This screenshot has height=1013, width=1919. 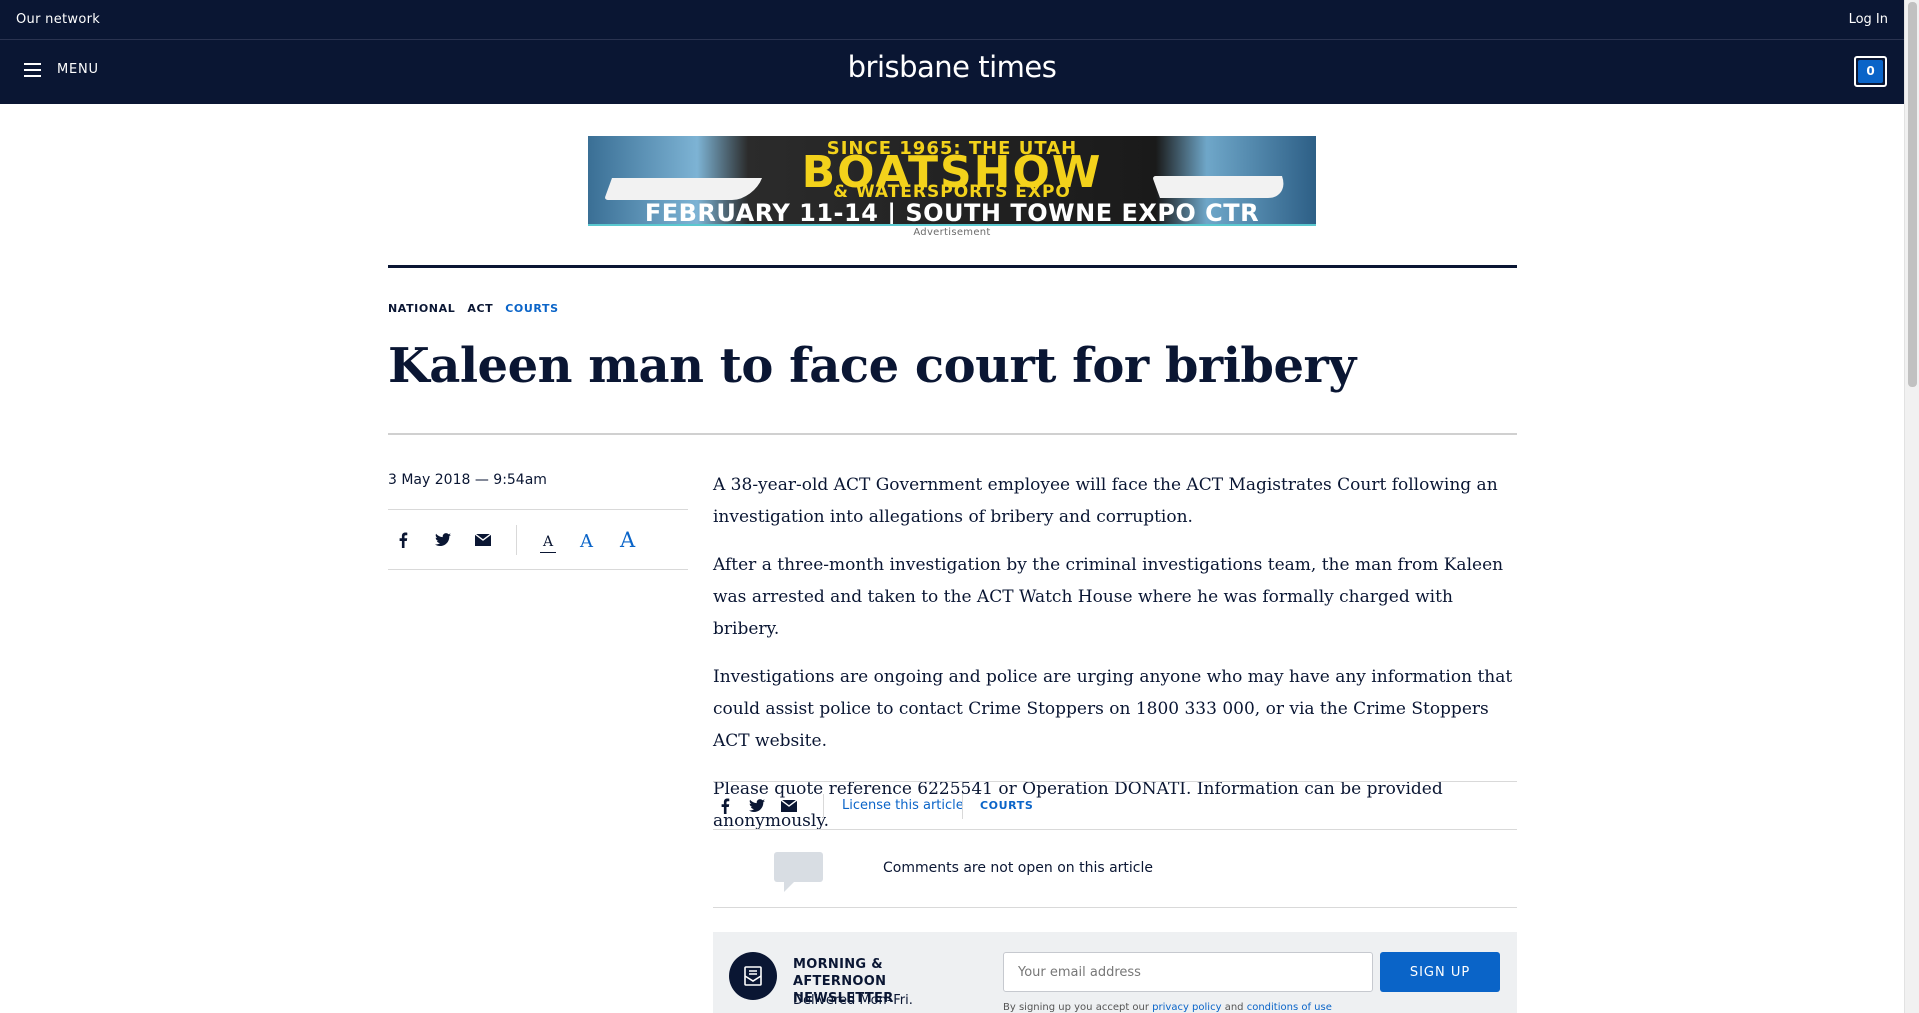 What do you see at coordinates (952, 434) in the screenshot?
I see `headline-rule` at bounding box center [952, 434].